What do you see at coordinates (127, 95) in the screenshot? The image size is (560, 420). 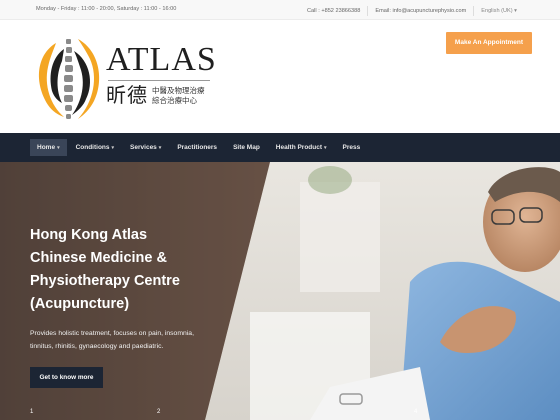 I see `logo-chinese-name: 昕德` at bounding box center [127, 95].